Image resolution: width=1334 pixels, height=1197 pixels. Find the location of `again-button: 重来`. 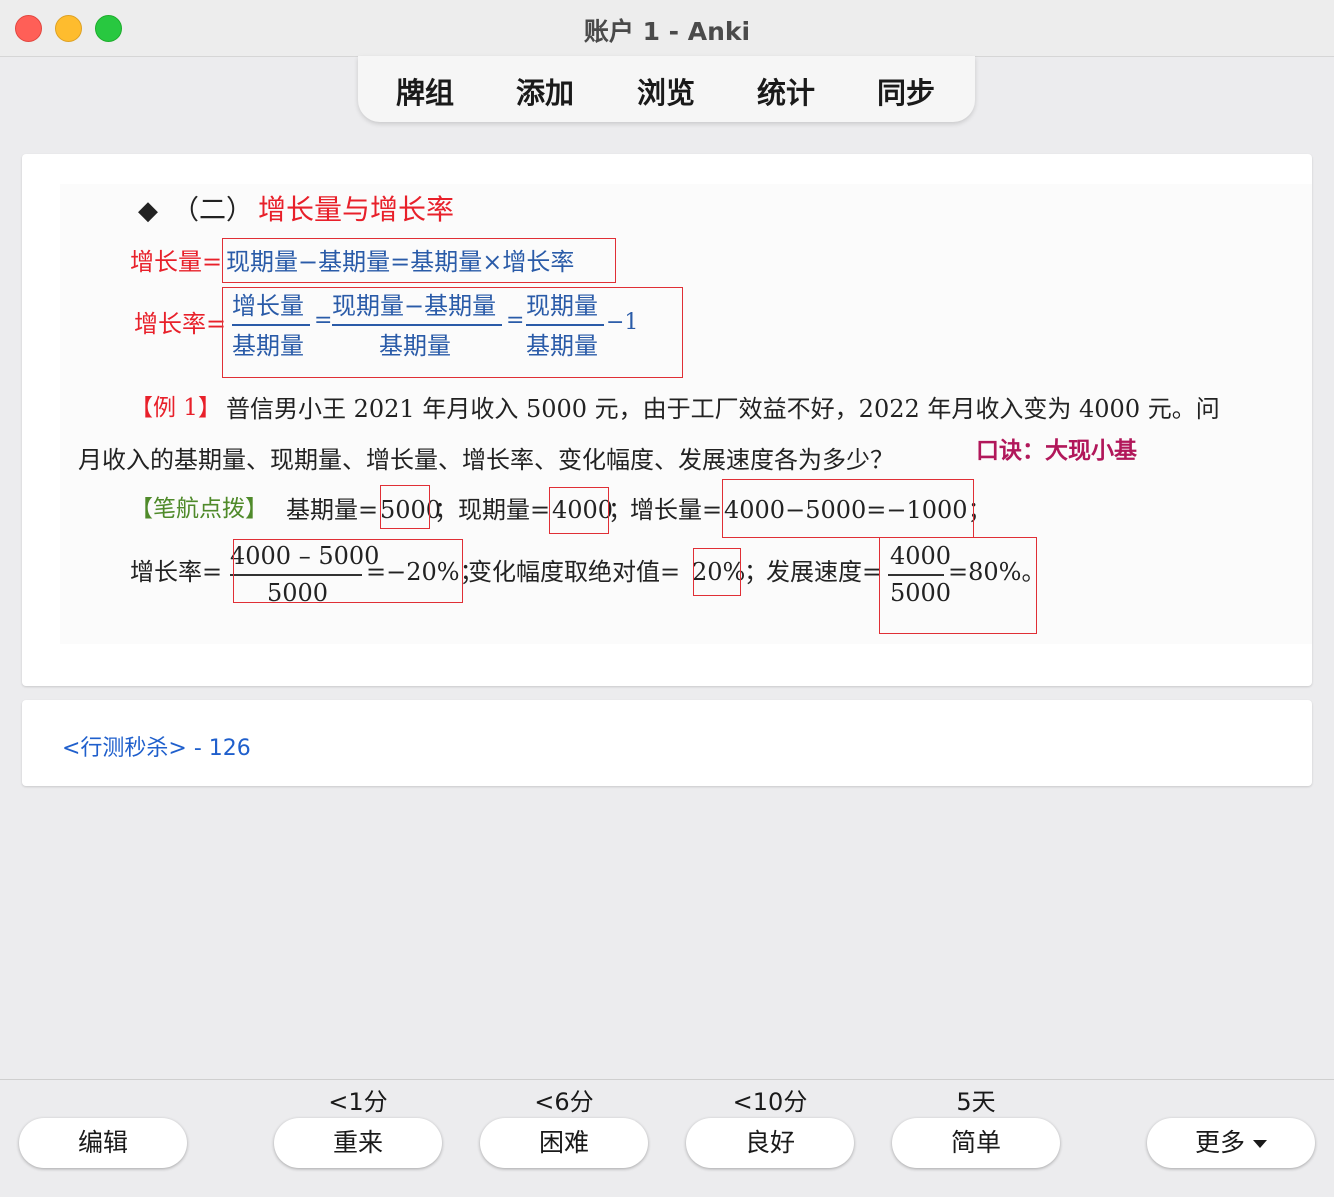

again-button: 重来 is located at coordinates (358, 1143).